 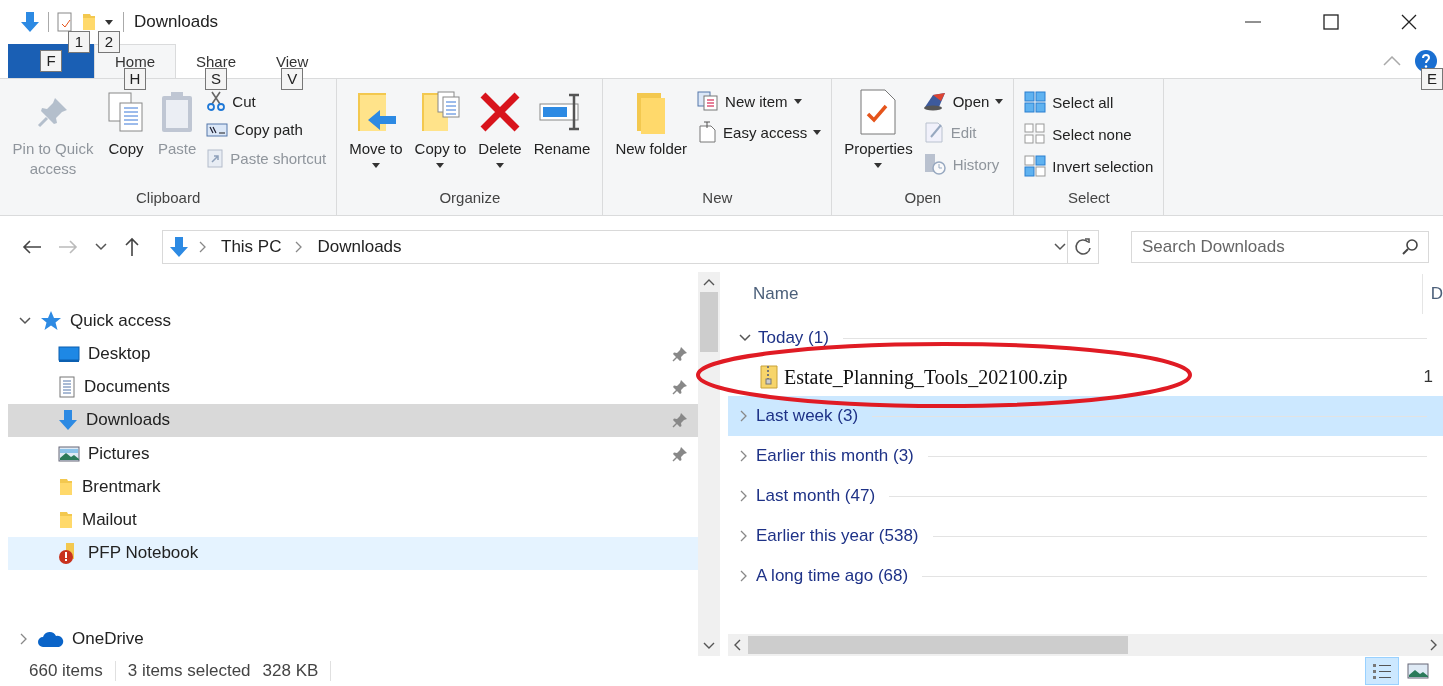 I want to click on expand-chevron-icon, so click(x=25, y=320).